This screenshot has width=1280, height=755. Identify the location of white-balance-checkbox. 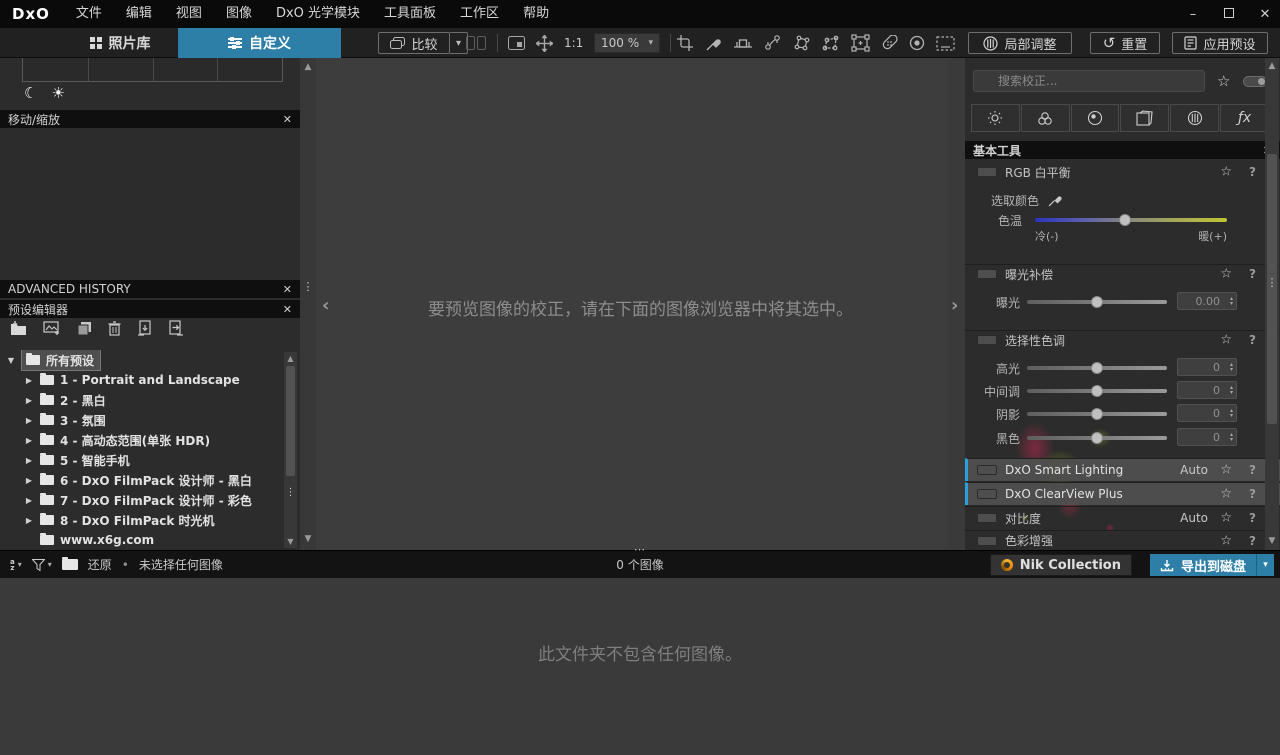
(987, 172).